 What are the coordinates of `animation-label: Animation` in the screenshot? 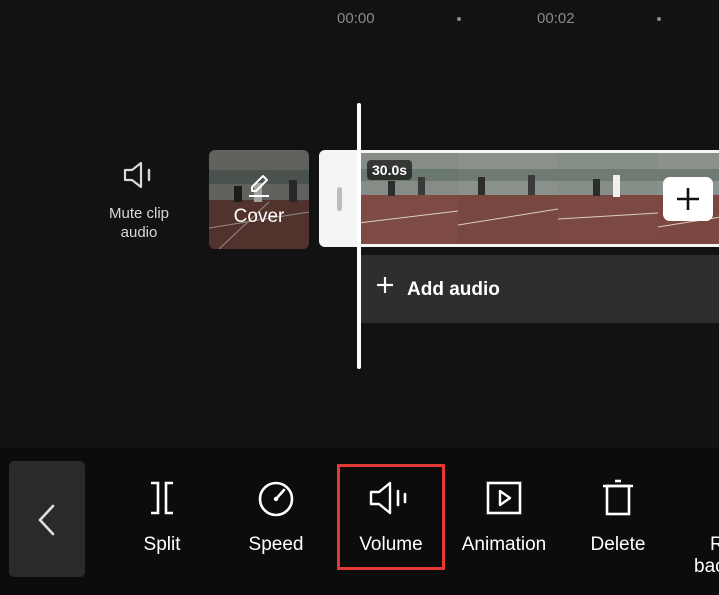 It's located at (504, 544).